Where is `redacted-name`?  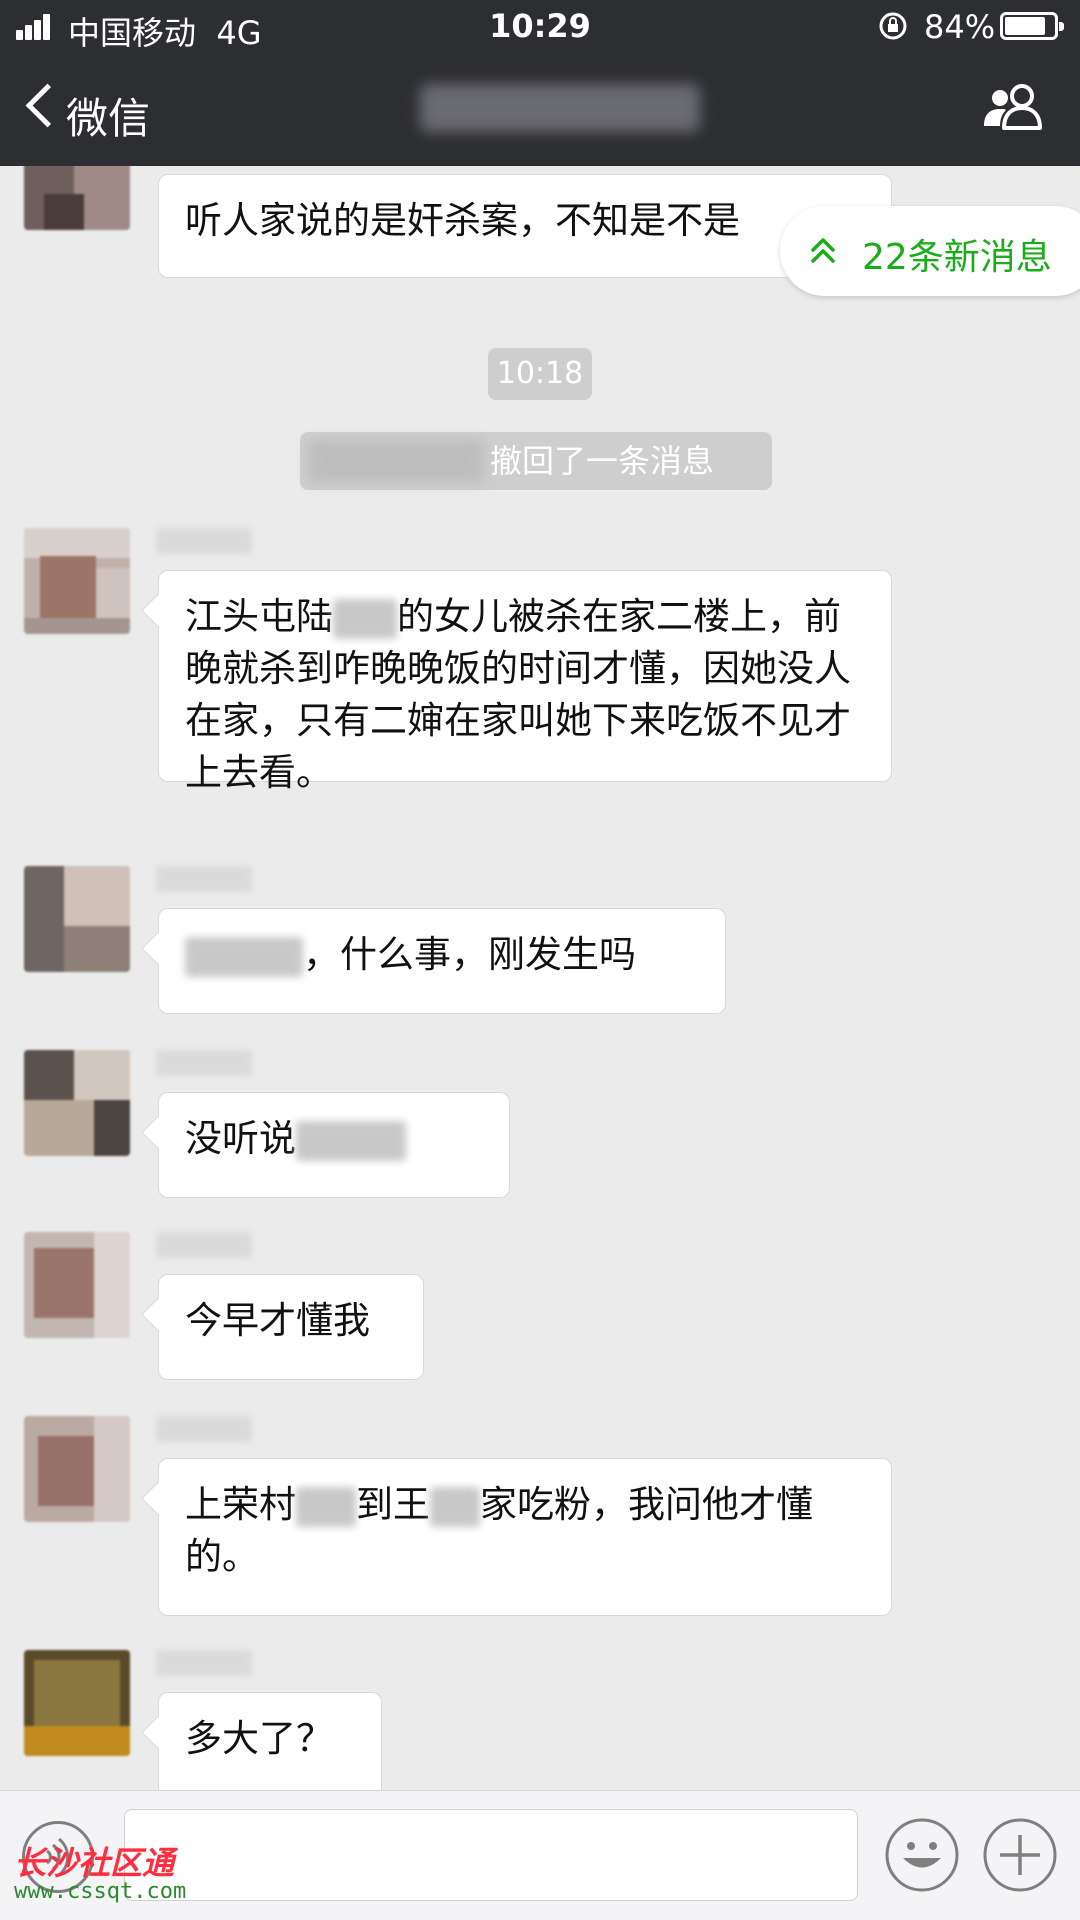 redacted-name is located at coordinates (396, 461).